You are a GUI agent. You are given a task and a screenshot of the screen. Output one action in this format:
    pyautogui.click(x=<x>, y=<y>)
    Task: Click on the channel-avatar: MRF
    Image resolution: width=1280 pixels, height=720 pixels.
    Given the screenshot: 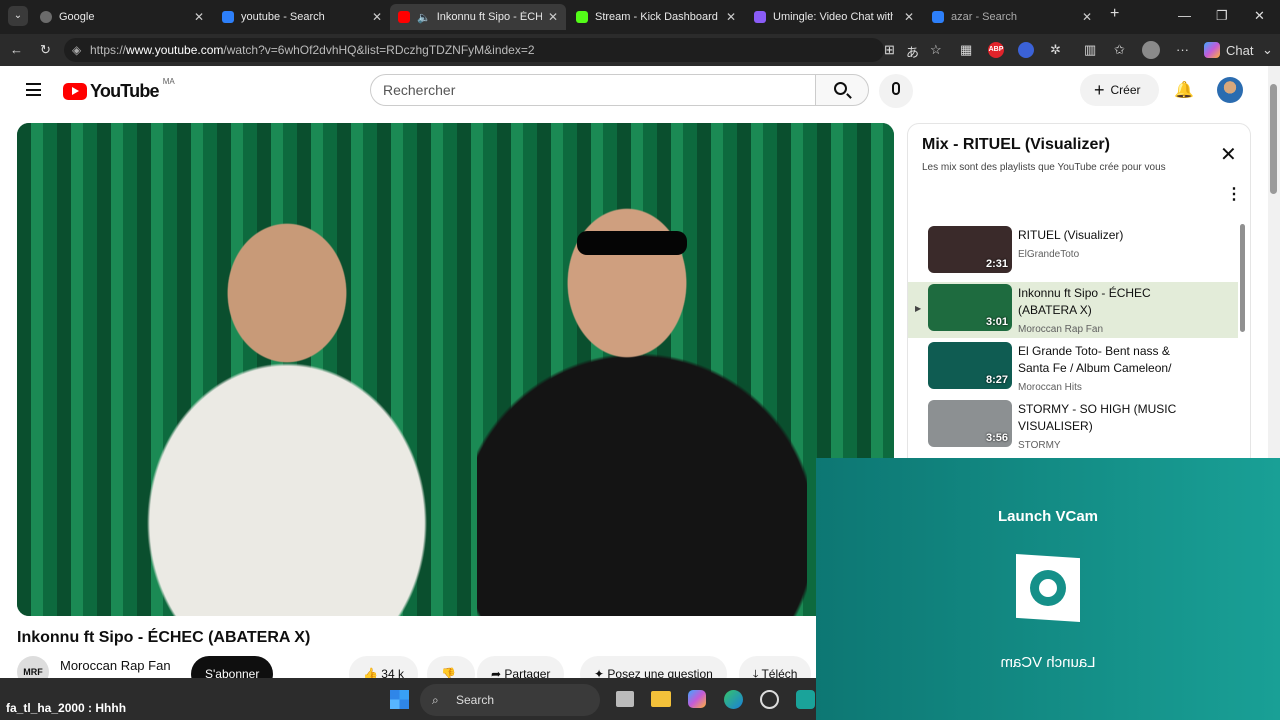 What is the action you would take?
    pyautogui.click(x=33, y=667)
    